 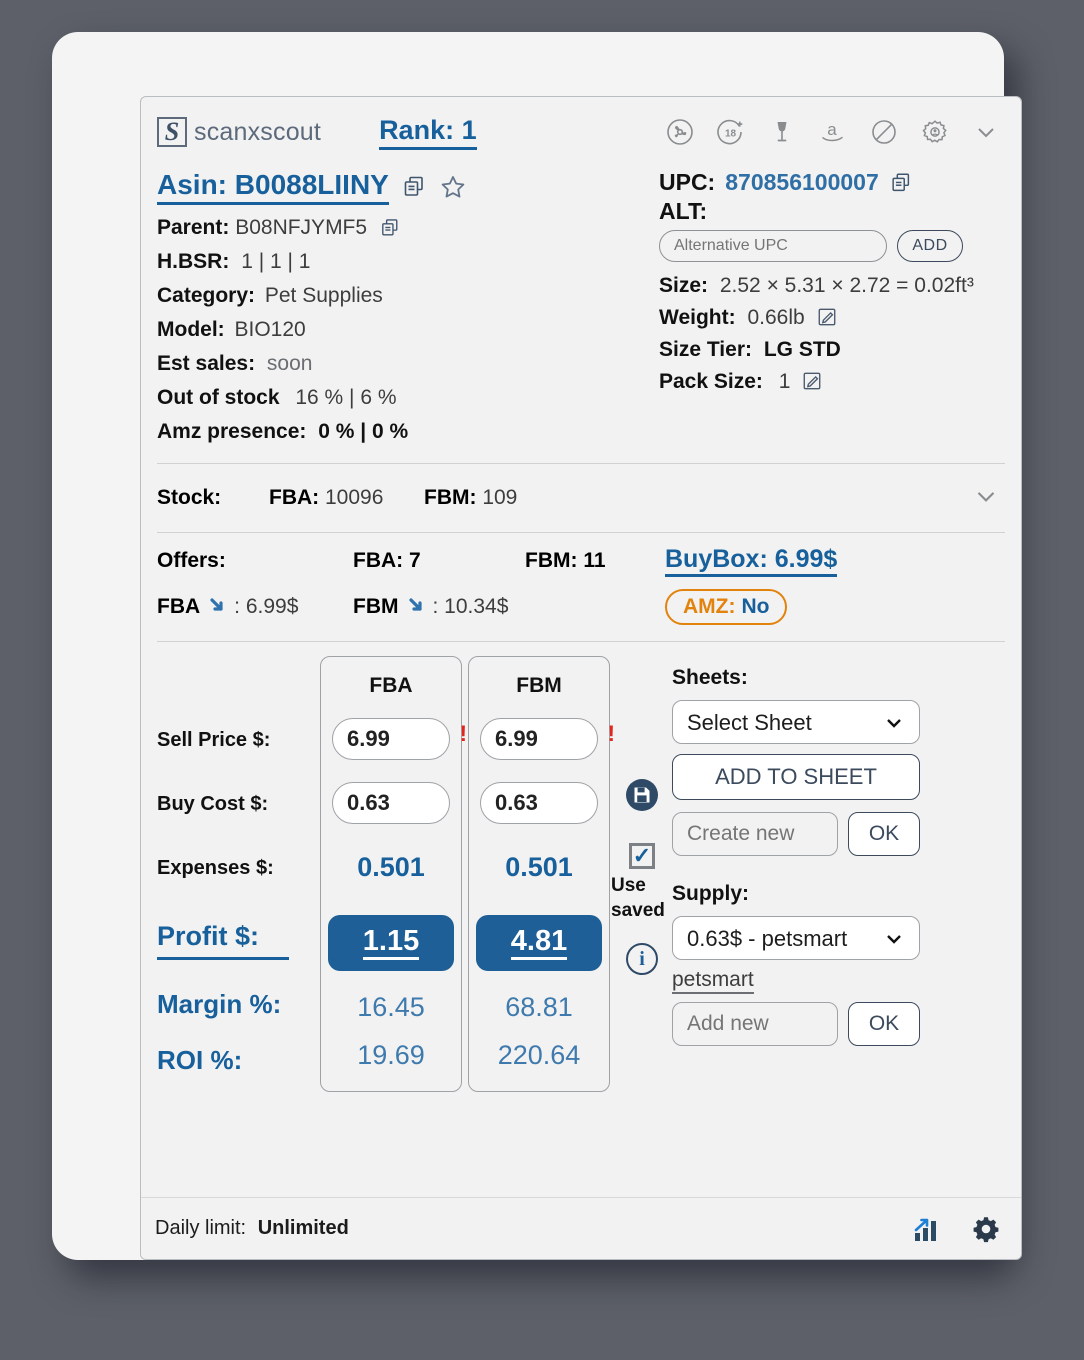 What do you see at coordinates (642, 856) in the screenshot?
I see `use-saved-checkbox: ✓` at bounding box center [642, 856].